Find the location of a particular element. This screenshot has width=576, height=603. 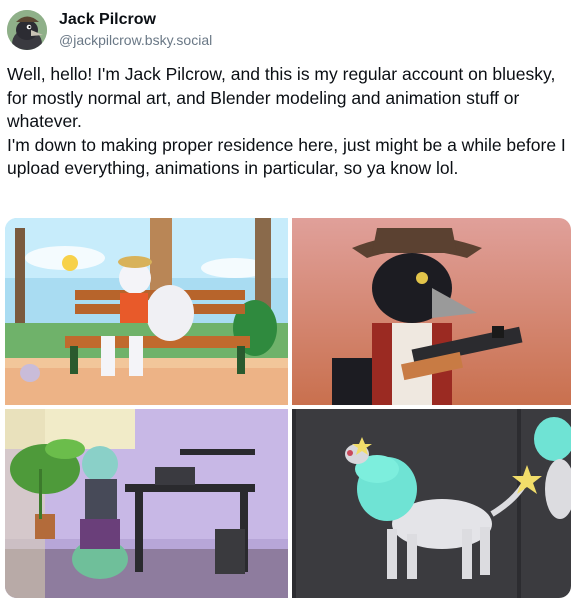

author-avatar is located at coordinates (27, 30).